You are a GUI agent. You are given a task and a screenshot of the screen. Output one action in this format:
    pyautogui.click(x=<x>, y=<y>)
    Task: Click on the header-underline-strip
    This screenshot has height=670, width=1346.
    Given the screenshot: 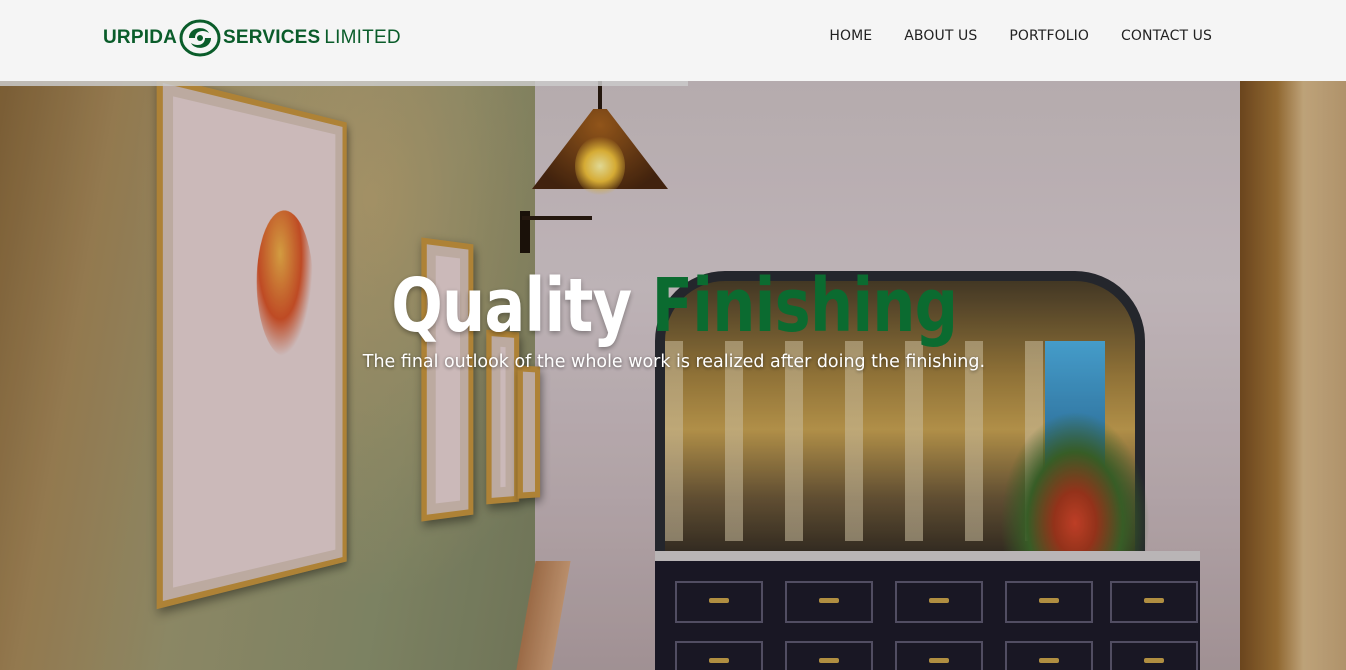 What is the action you would take?
    pyautogui.click(x=344, y=83)
    